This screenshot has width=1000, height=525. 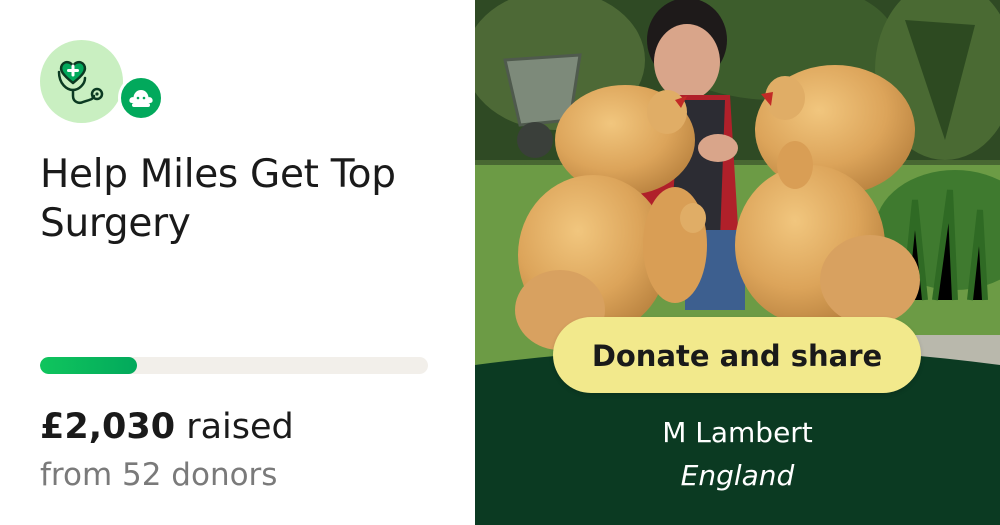 I want to click on campaign-icons, so click(x=105, y=85).